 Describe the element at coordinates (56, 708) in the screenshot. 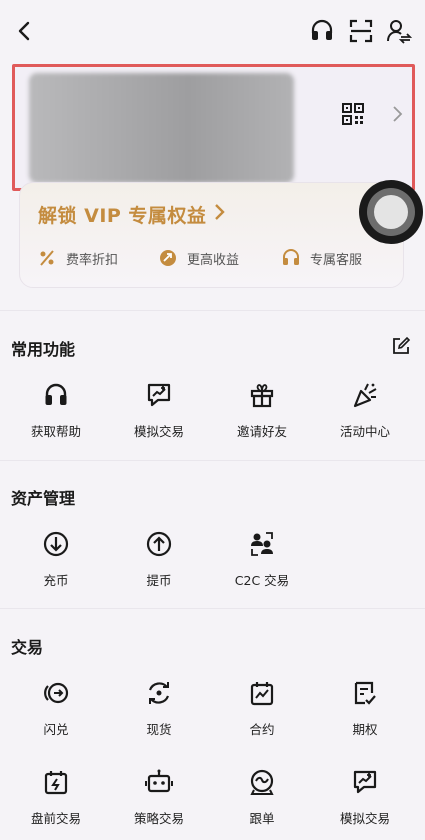

I see `feature-convert: 闪兑` at that location.